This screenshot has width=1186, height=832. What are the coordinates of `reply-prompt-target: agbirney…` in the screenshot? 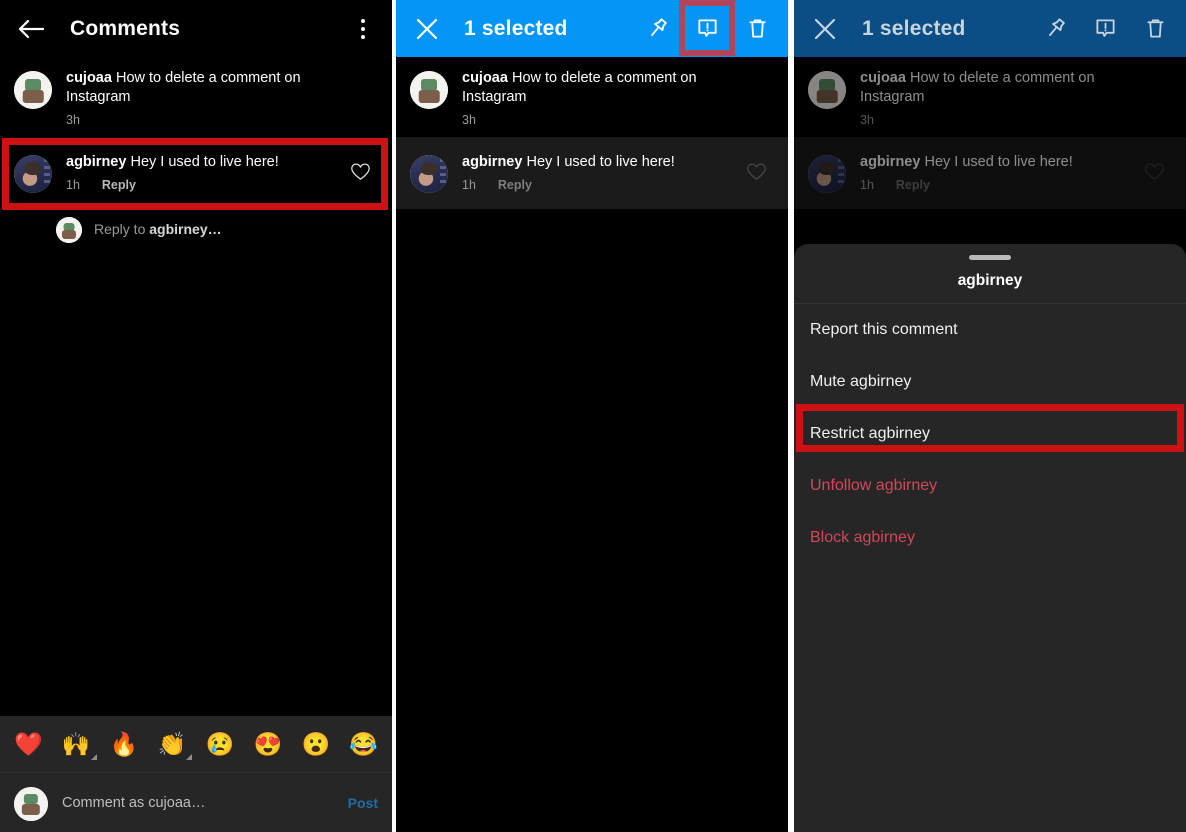 It's located at (185, 229).